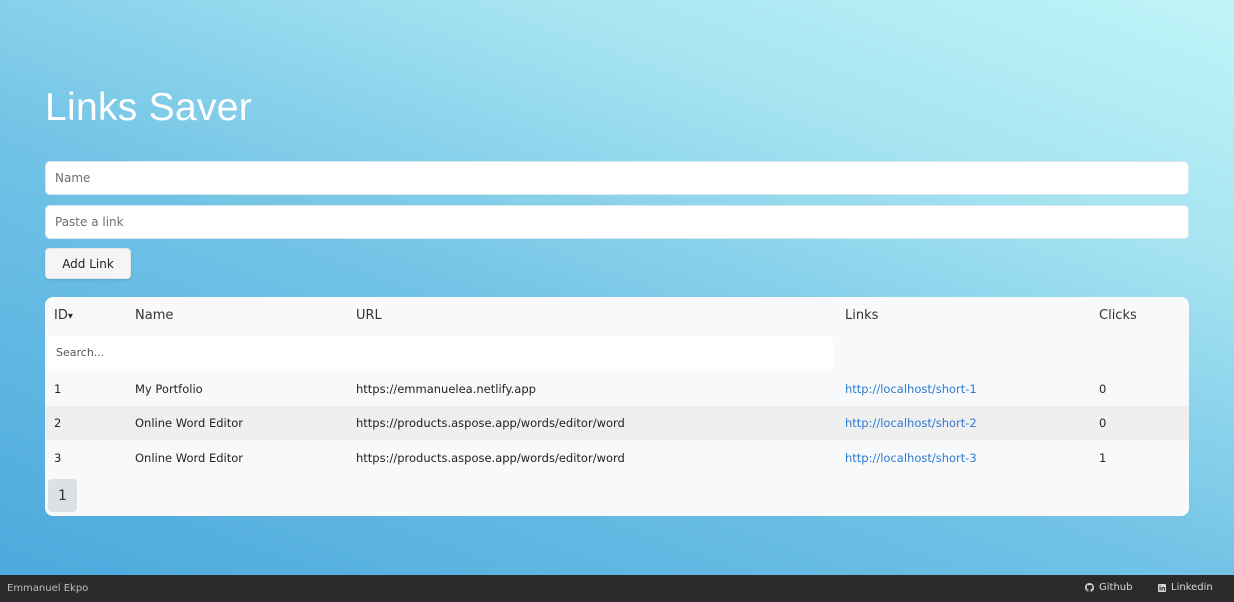  I want to click on header-clicks: Clicks, so click(1118, 315).